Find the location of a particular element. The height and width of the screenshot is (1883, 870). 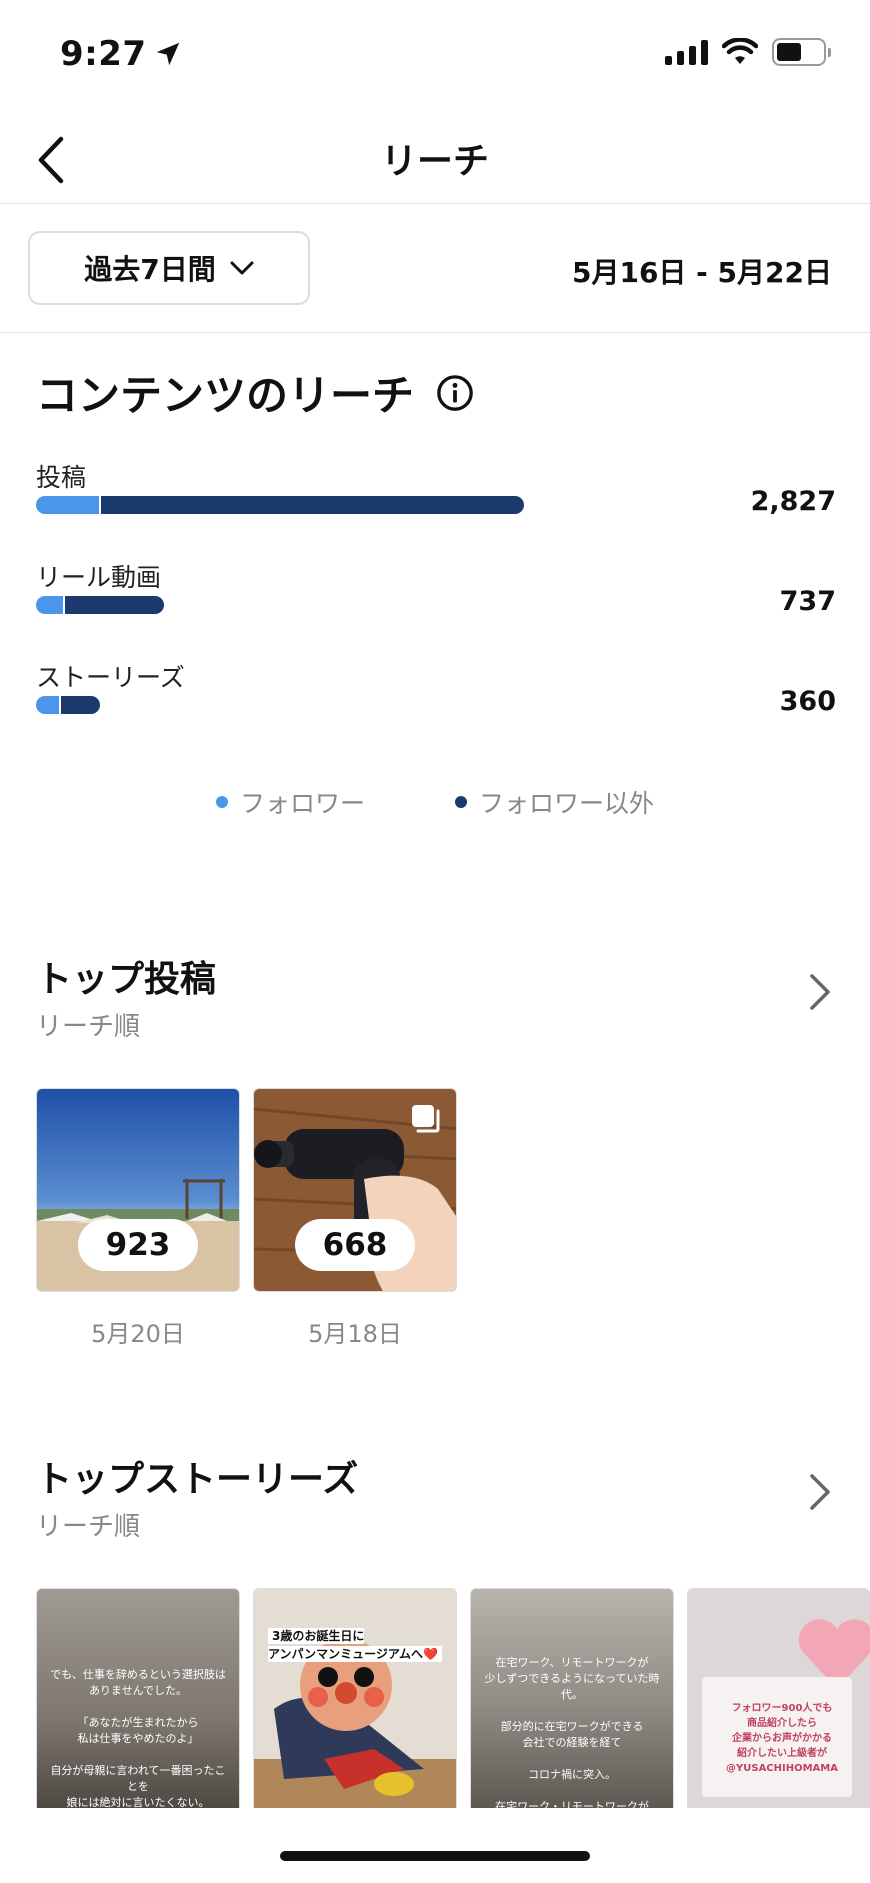

top-post-date: 5月20日 is located at coordinates (138, 1334).